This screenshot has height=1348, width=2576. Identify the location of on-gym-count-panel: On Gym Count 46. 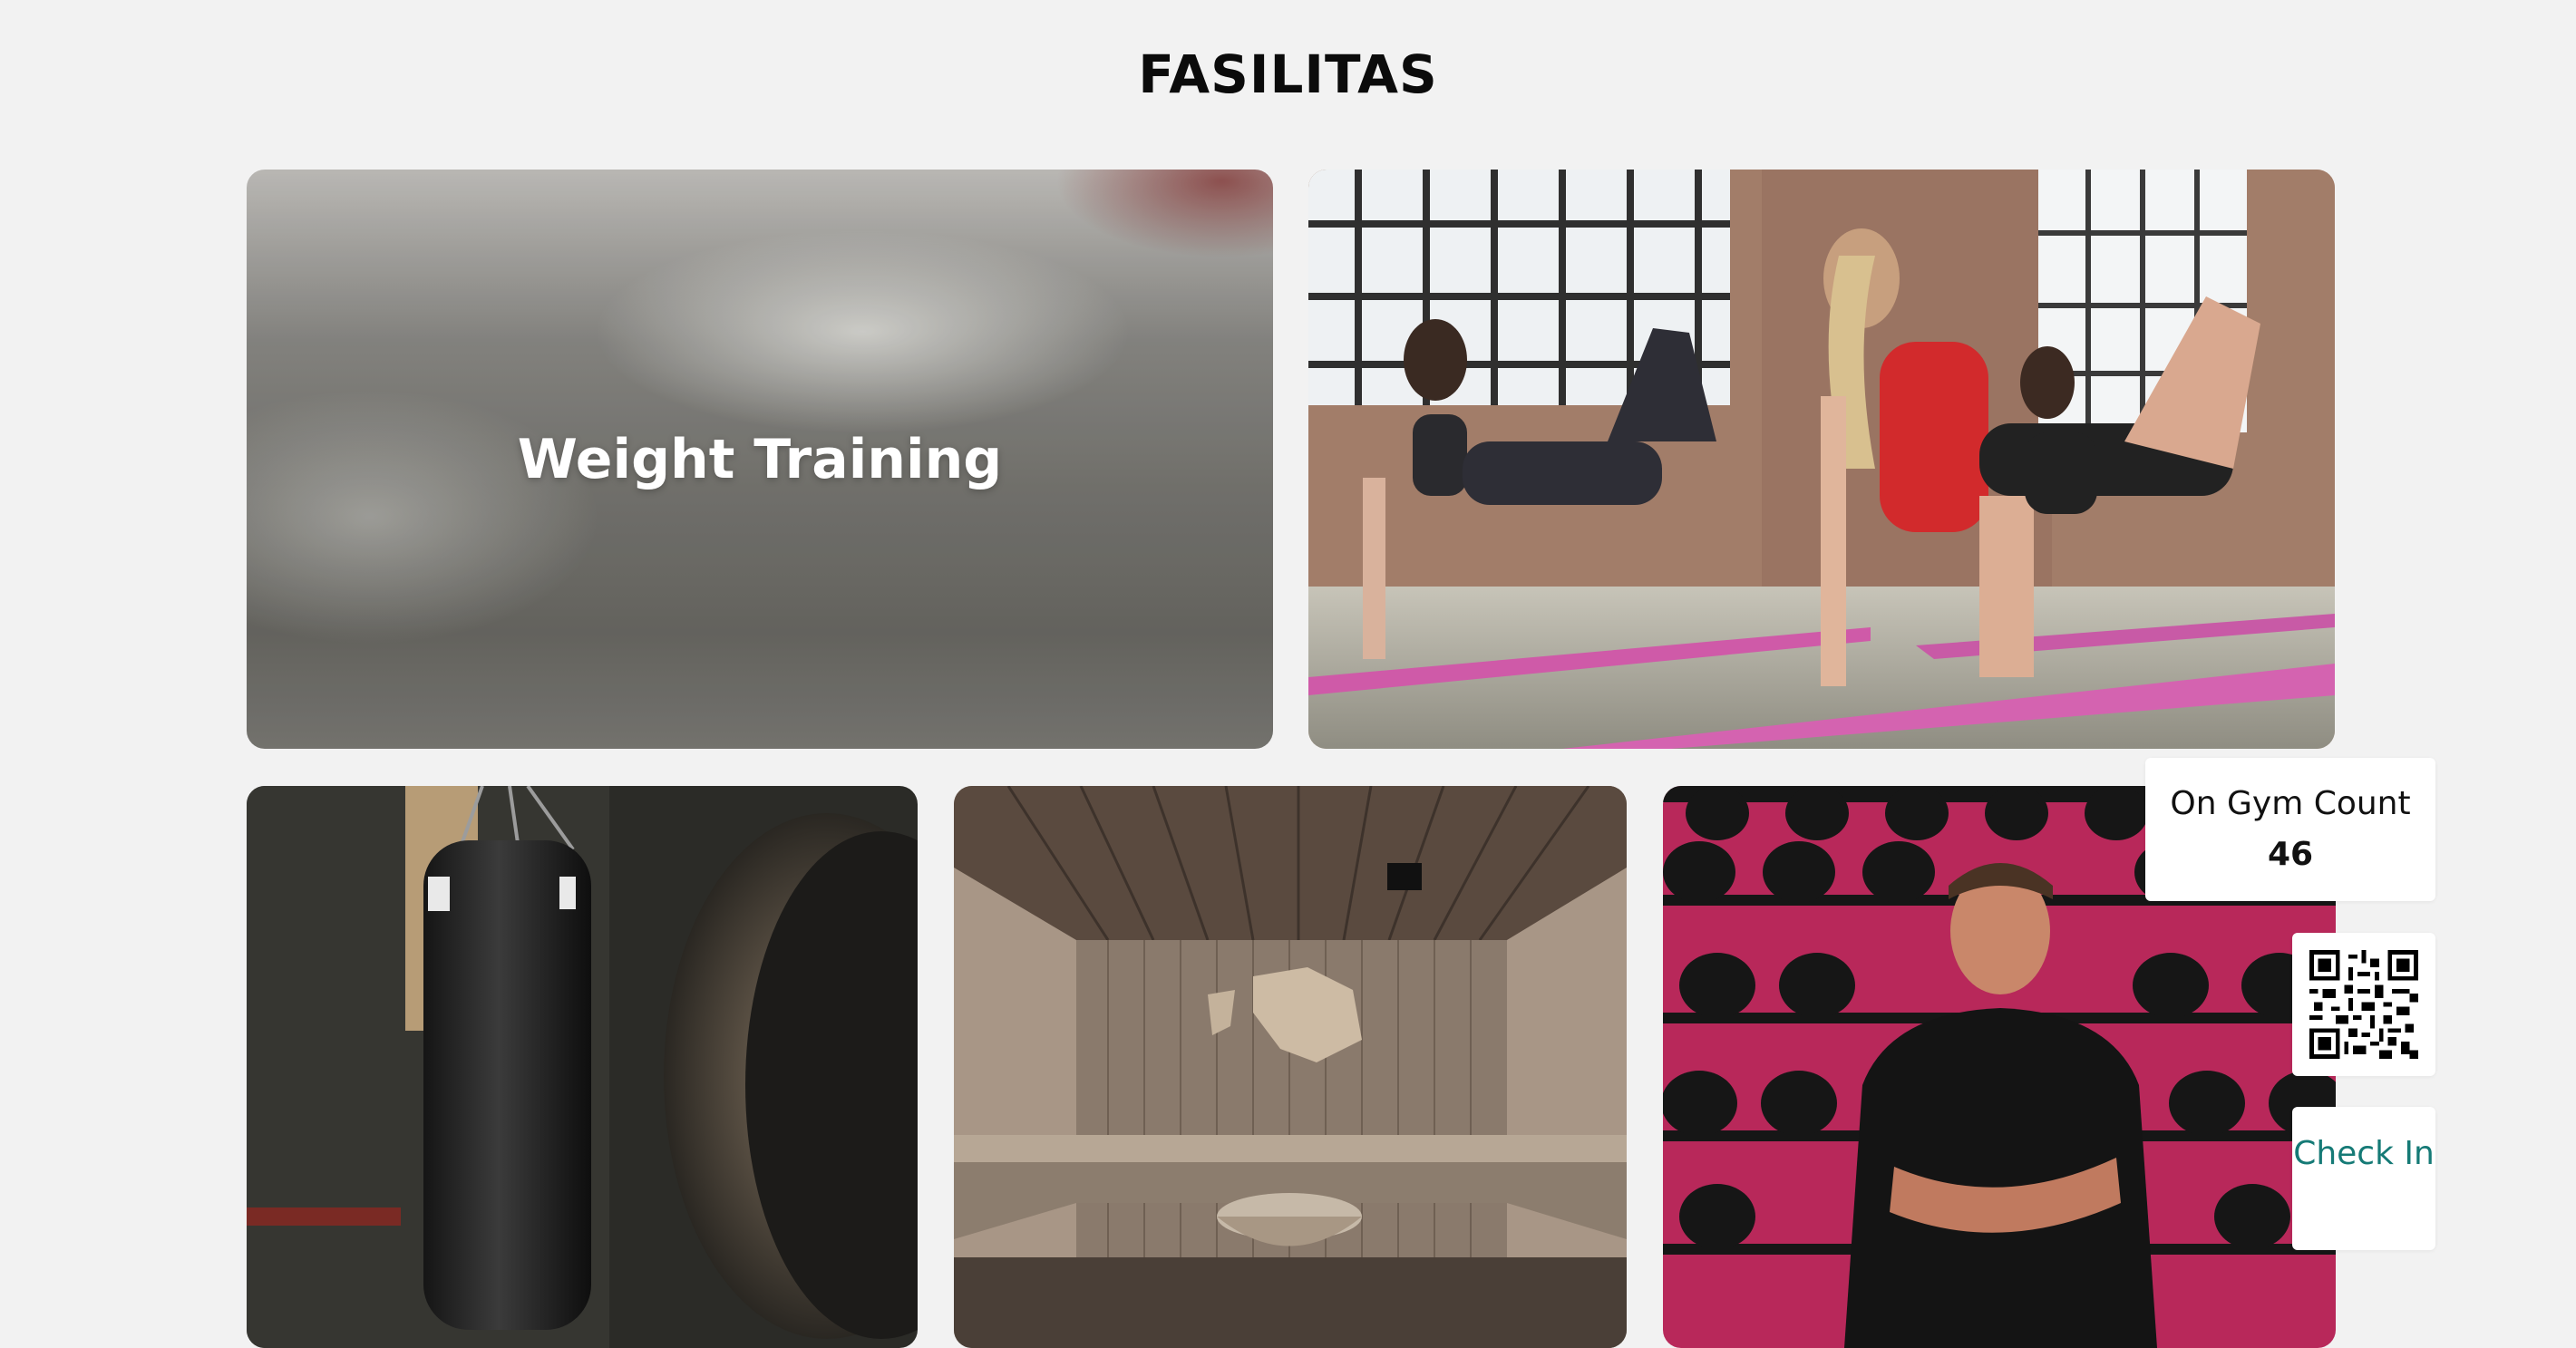
(2290, 829).